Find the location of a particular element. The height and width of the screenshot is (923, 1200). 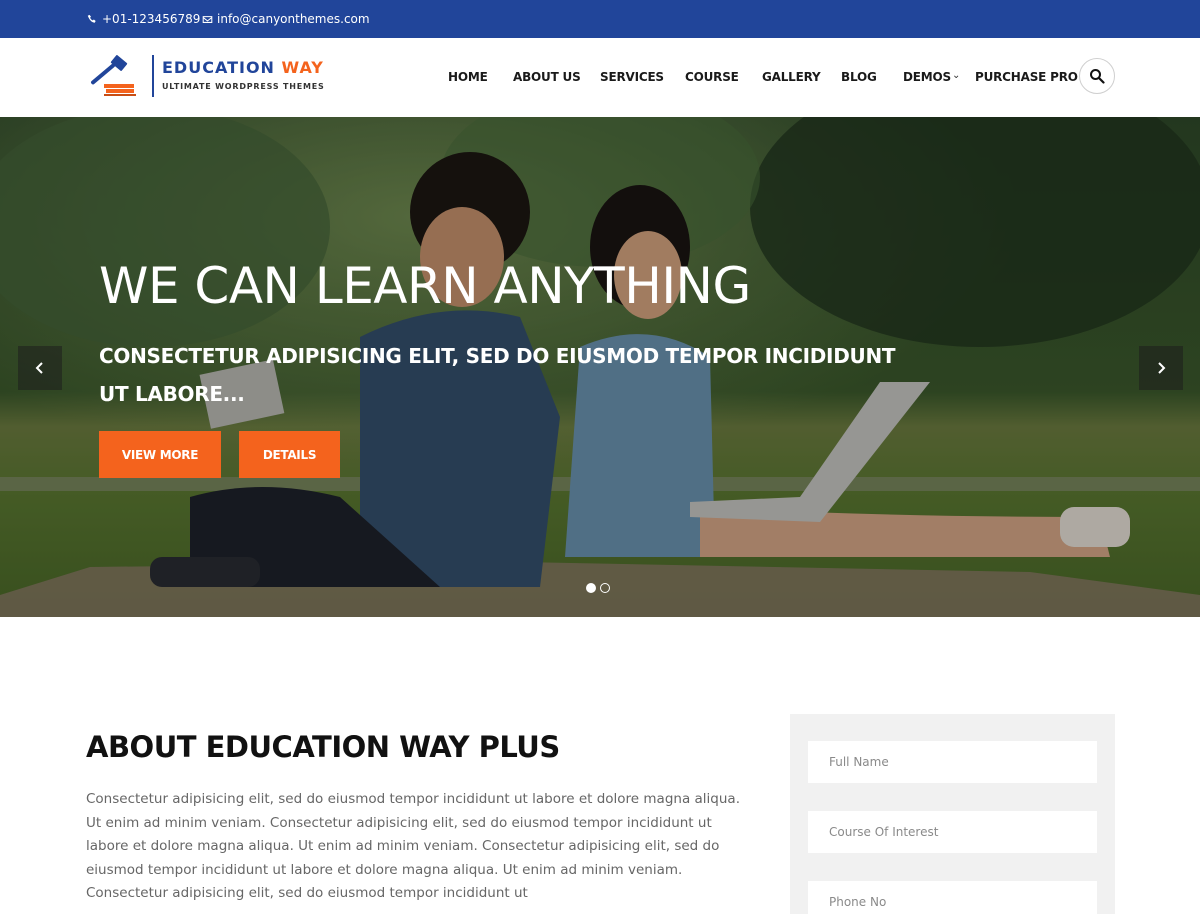

chevron-down-icon: ⌄ is located at coordinates (956, 75).